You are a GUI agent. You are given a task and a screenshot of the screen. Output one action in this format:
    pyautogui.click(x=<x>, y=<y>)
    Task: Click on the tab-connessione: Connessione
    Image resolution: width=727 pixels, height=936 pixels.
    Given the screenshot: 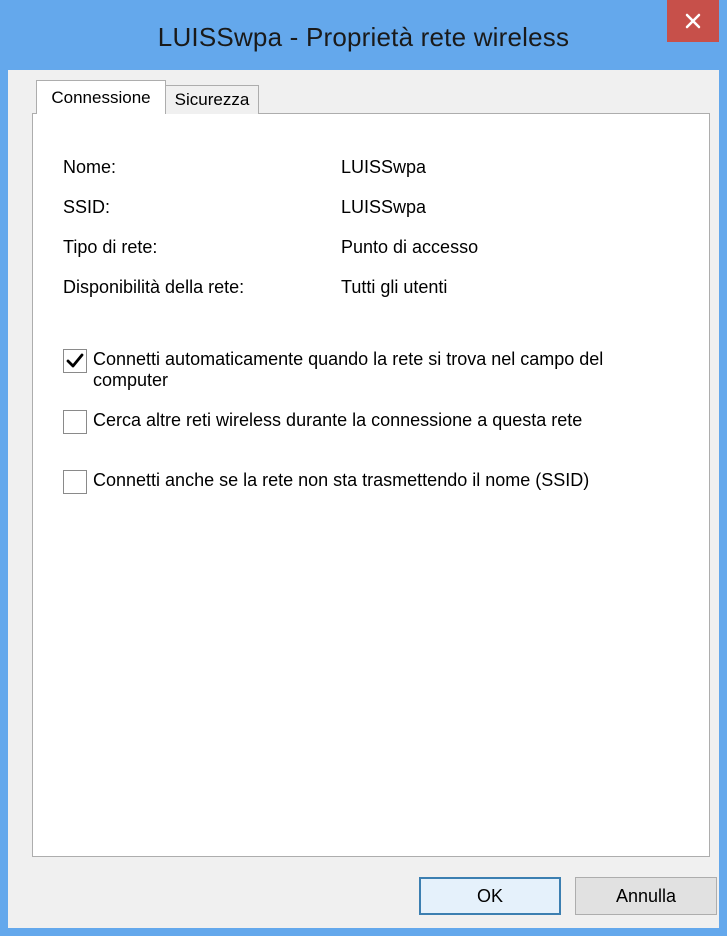 What is the action you would take?
    pyautogui.click(x=101, y=97)
    